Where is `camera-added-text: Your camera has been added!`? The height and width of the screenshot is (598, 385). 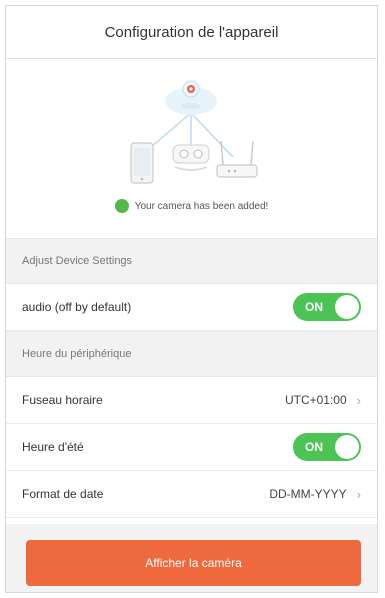
camera-added-text: Your camera has been added! is located at coordinates (201, 206).